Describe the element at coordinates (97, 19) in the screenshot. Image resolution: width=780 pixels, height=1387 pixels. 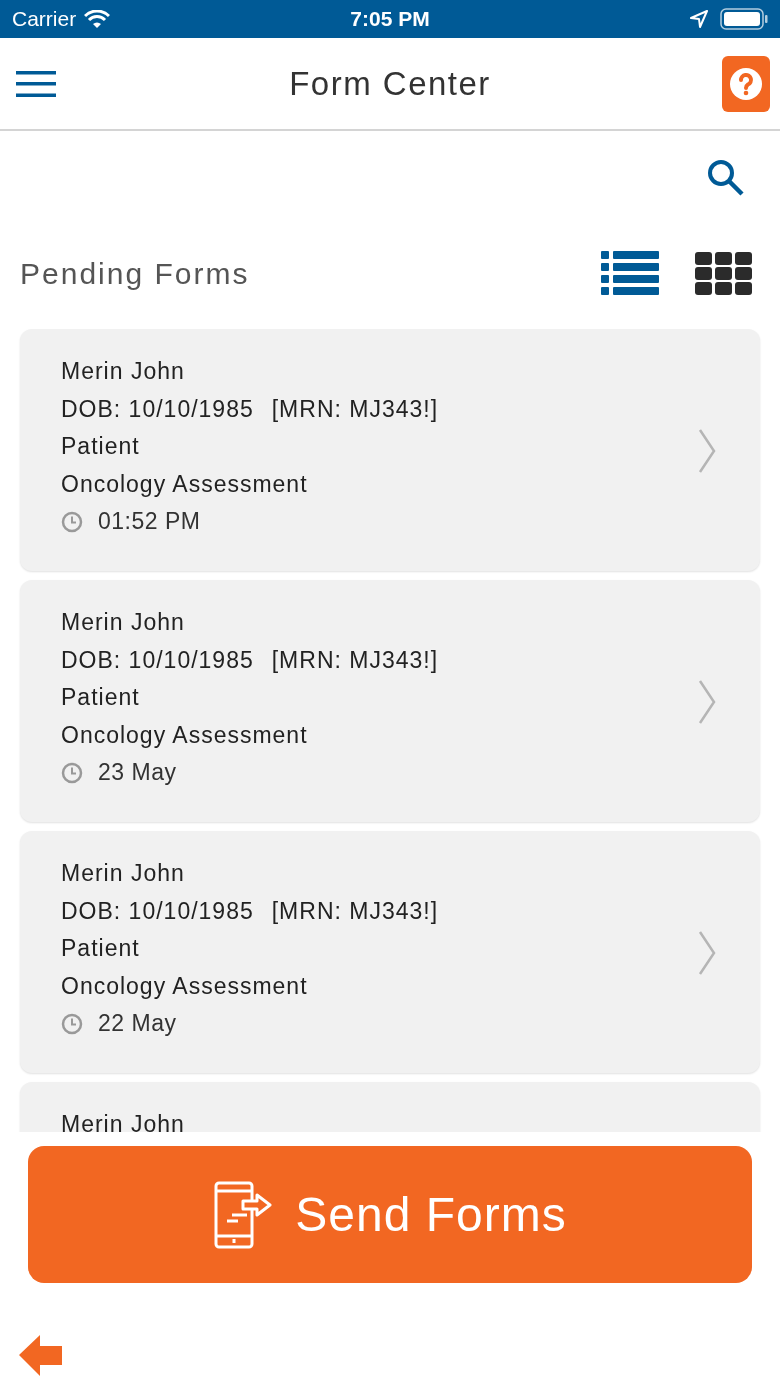
I see `wifi-icon` at that location.